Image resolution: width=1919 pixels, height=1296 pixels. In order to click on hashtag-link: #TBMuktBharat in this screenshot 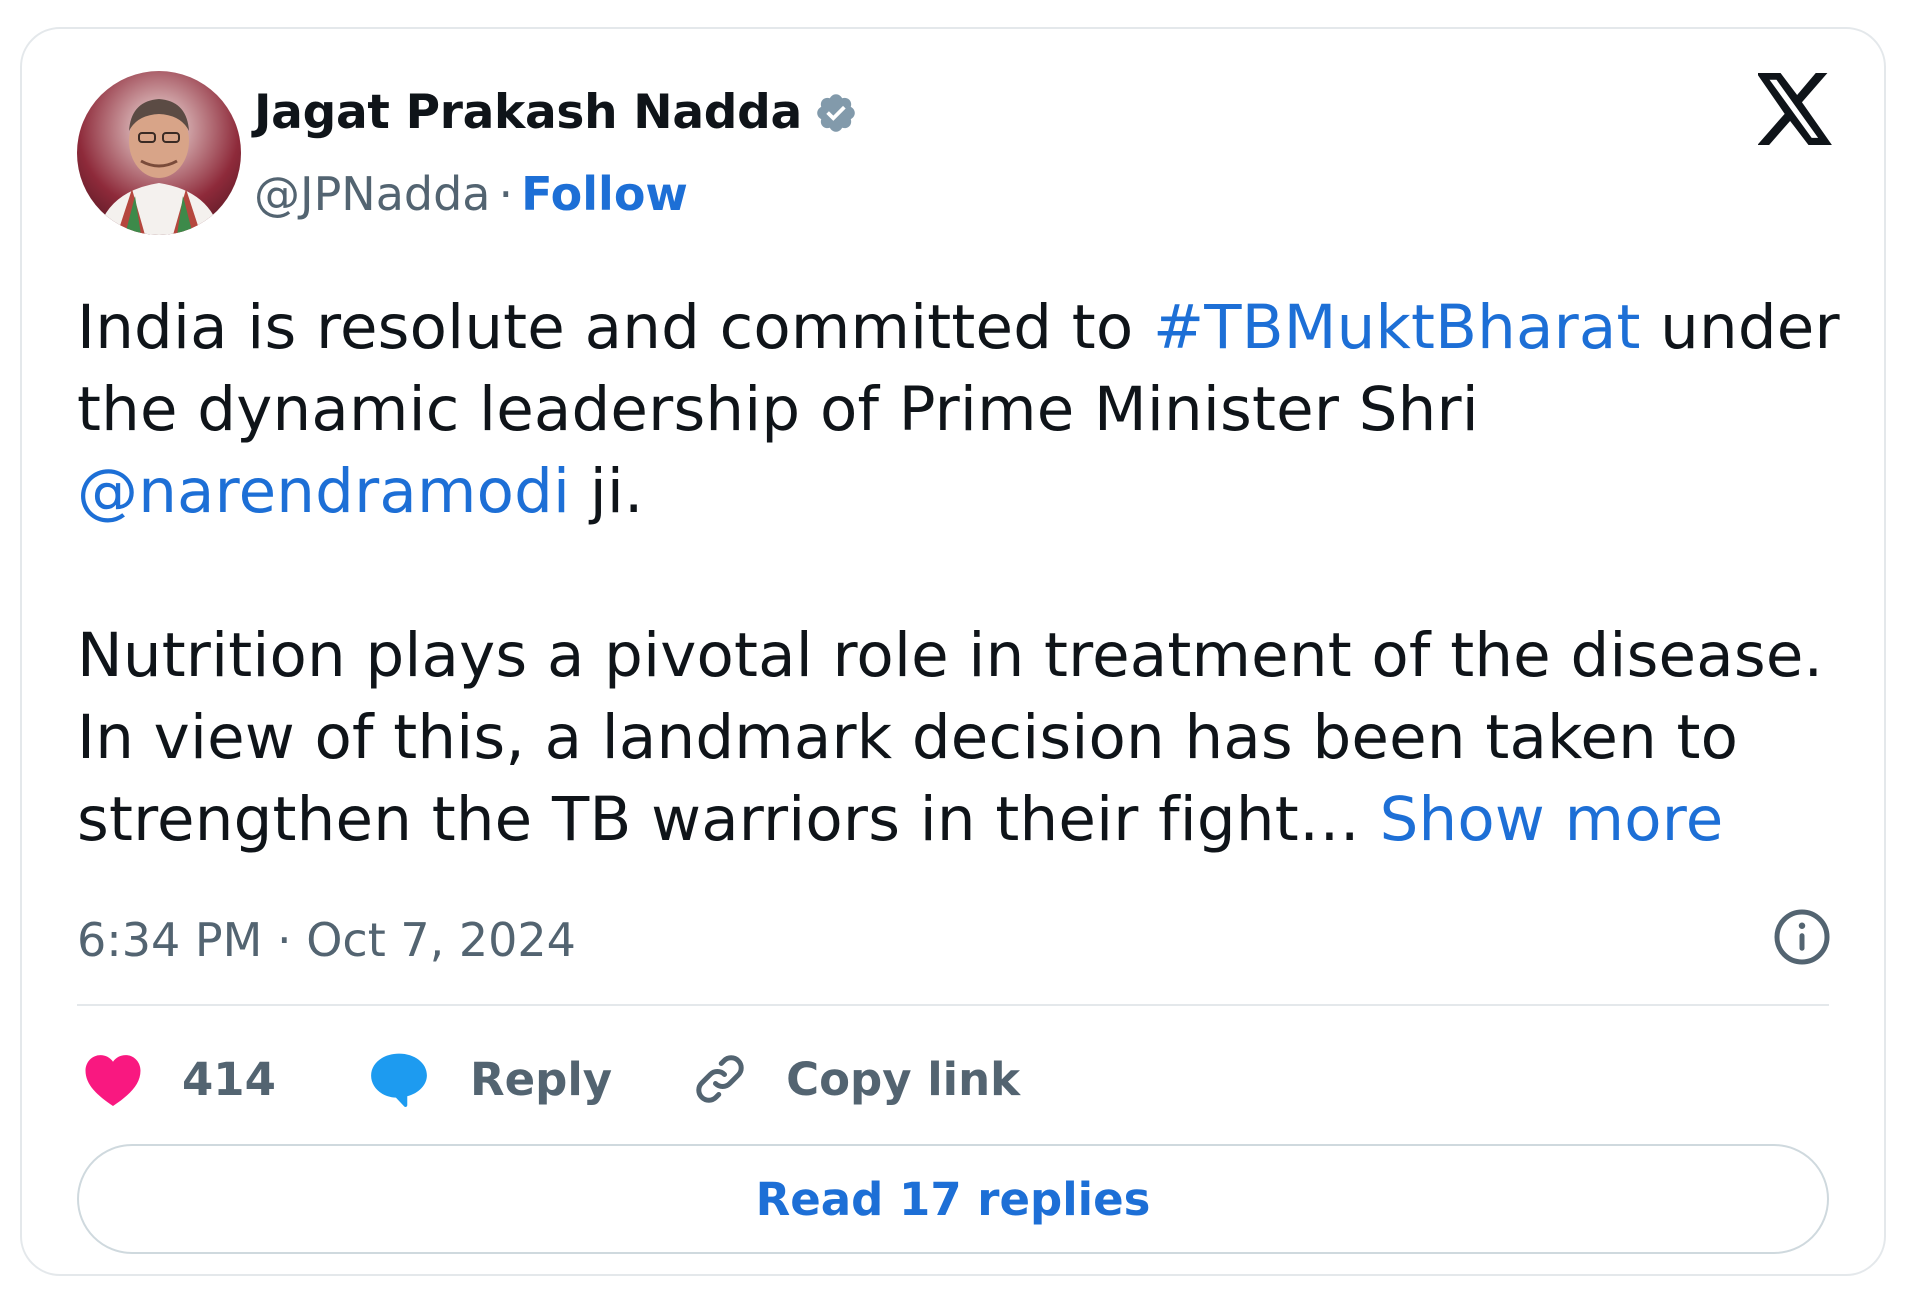, I will do `click(1397, 327)`.